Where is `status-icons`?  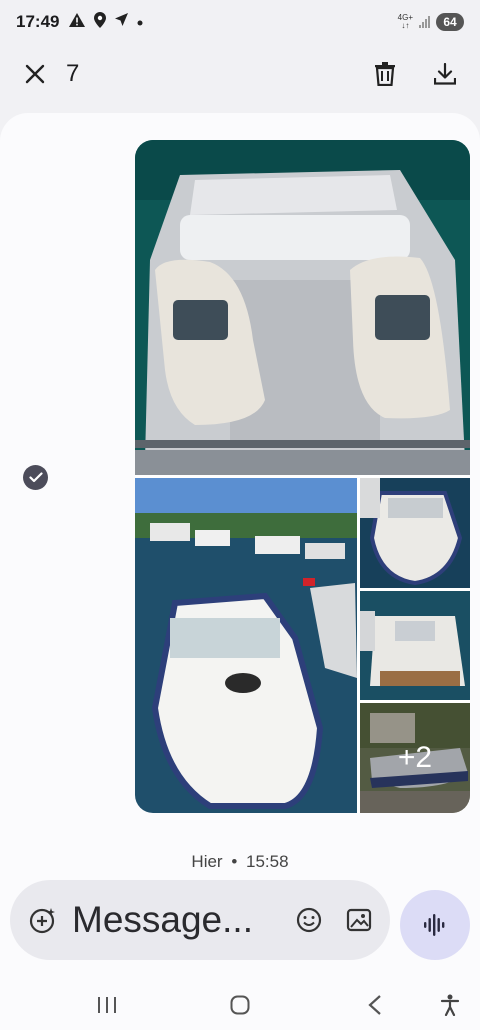 status-icons is located at coordinates (106, 22).